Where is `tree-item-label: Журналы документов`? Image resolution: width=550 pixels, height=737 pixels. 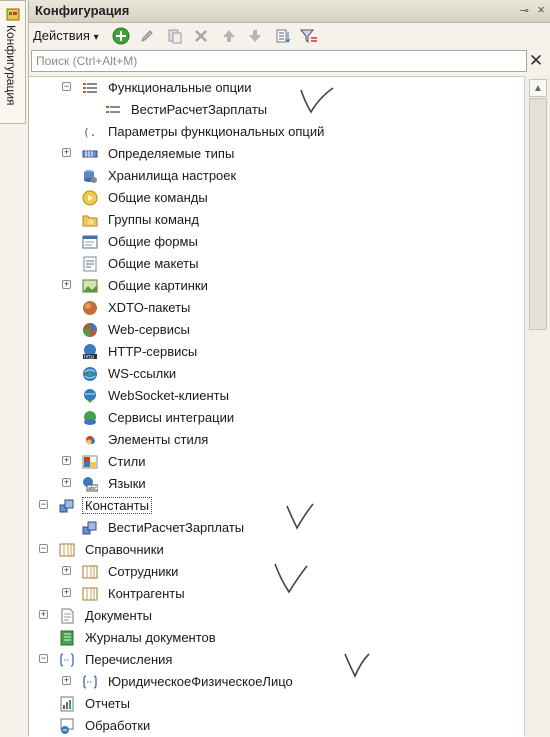 tree-item-label: Журналы документов is located at coordinates (150, 637).